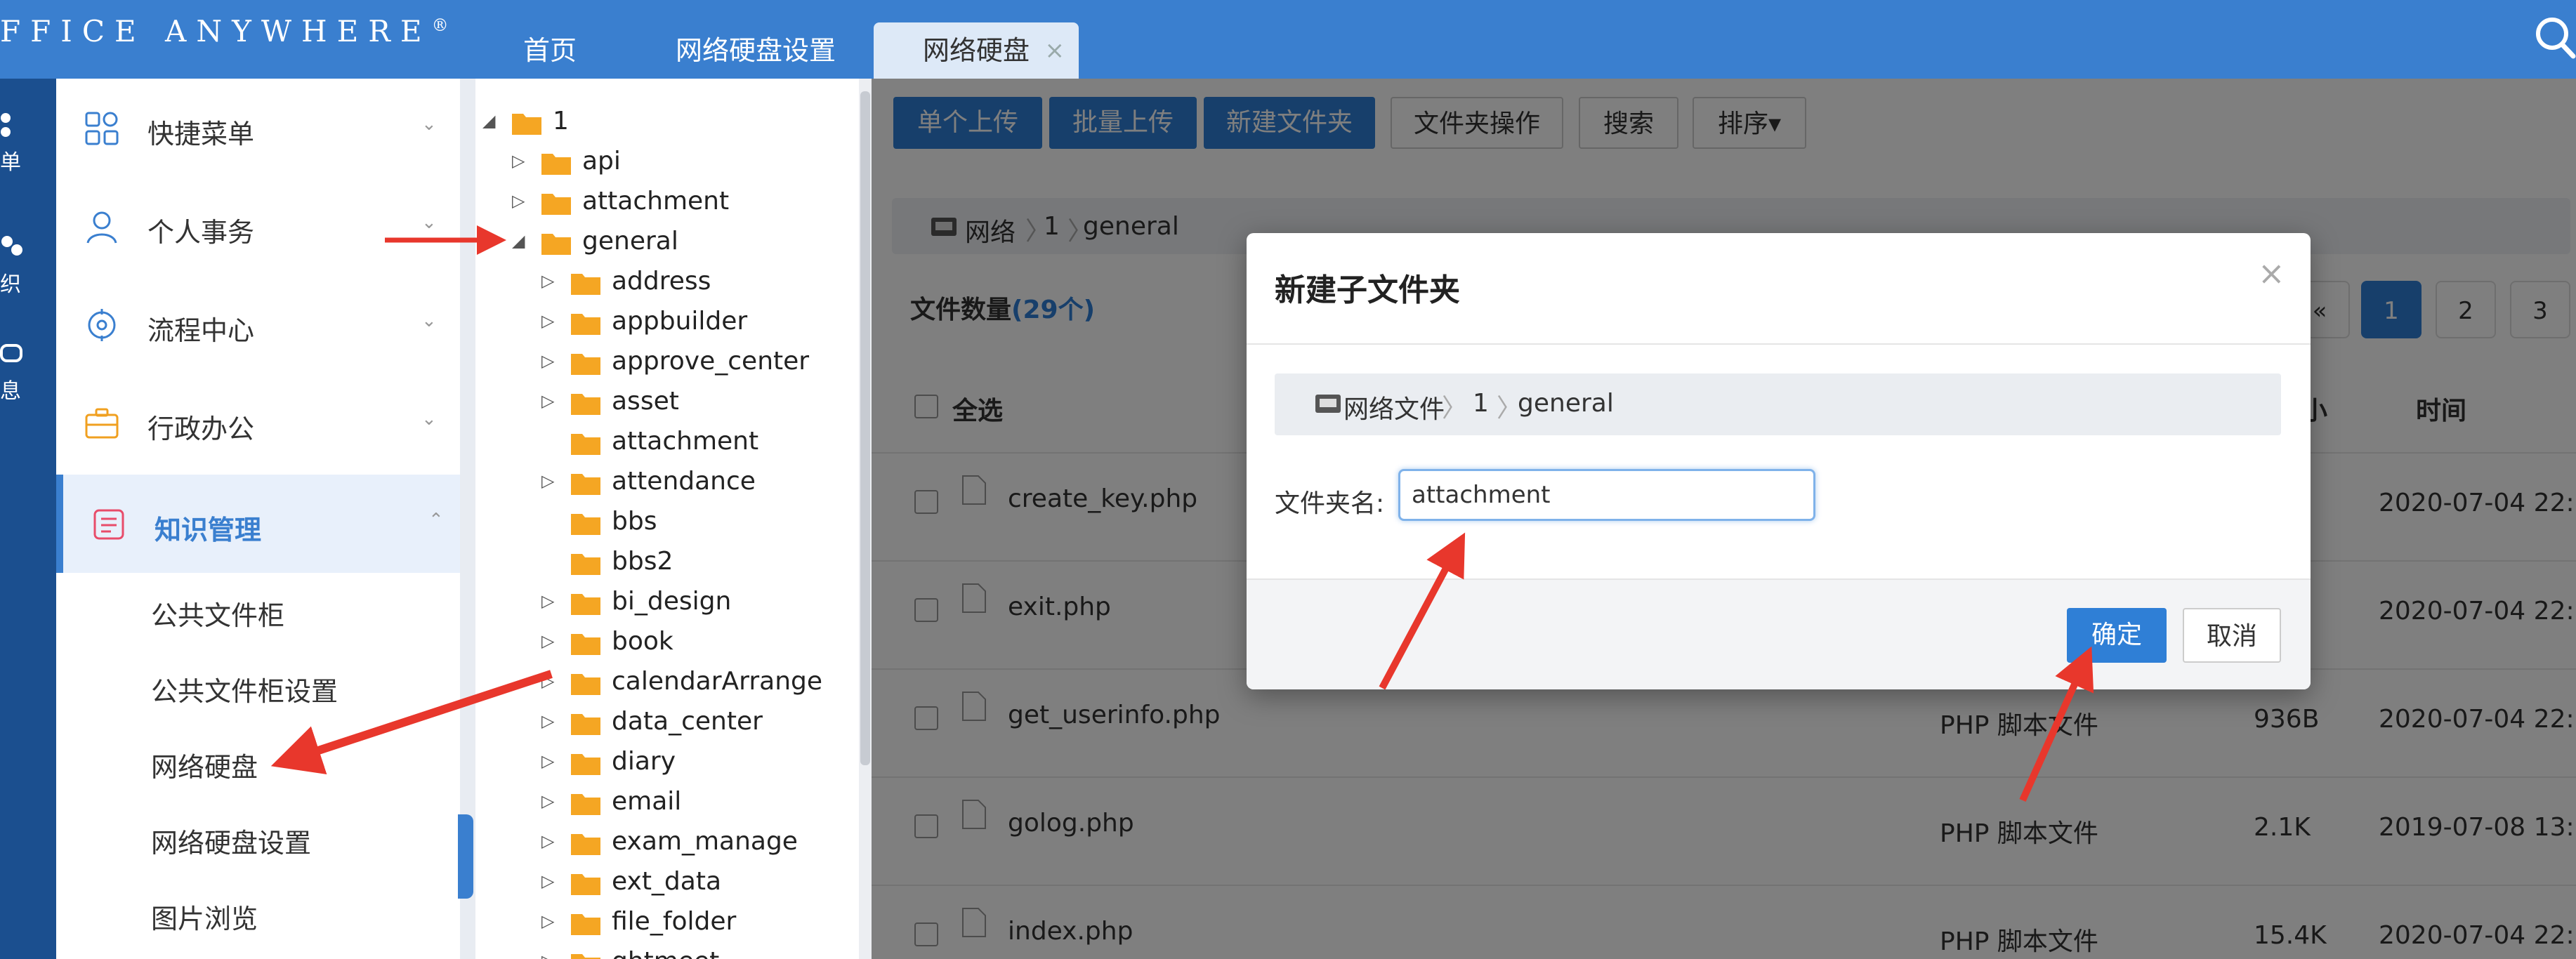  I want to click on tree-node-label: ghtmeet, so click(665, 953).